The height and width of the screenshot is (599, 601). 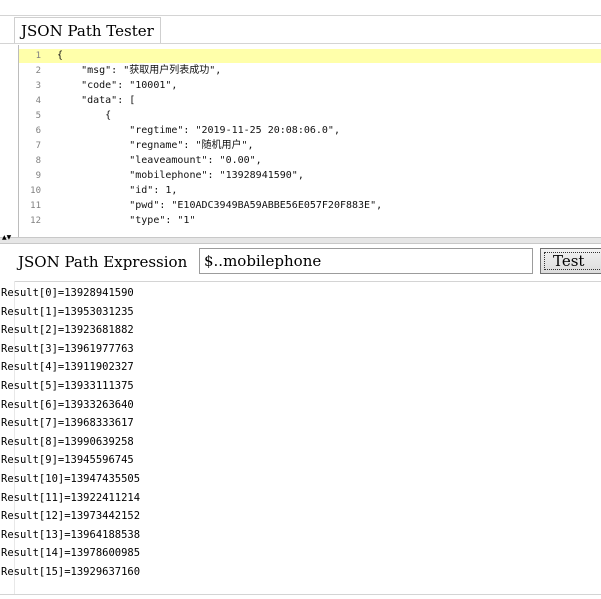 I want to click on line-code: "msg": "获取用户列表成功",, so click(x=139, y=70).